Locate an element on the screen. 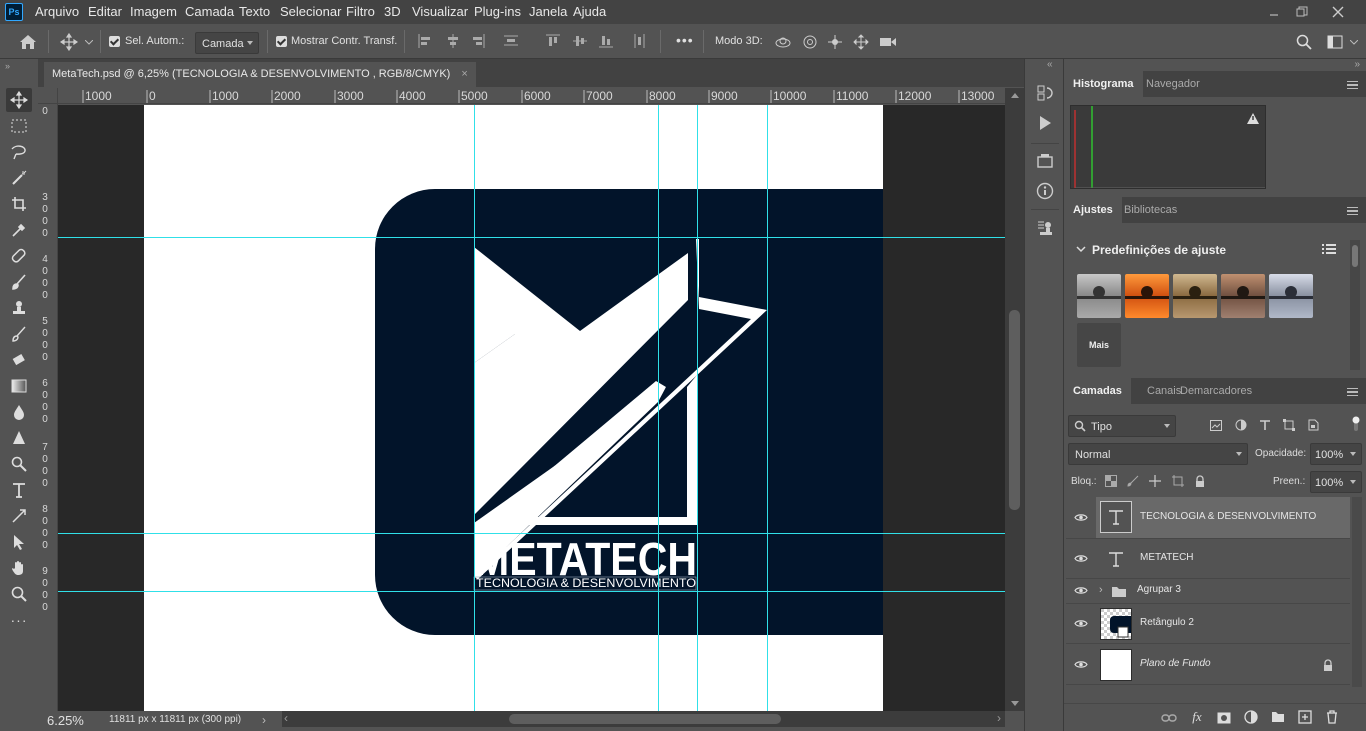  layers-scrollbar is located at coordinates (1357, 592).